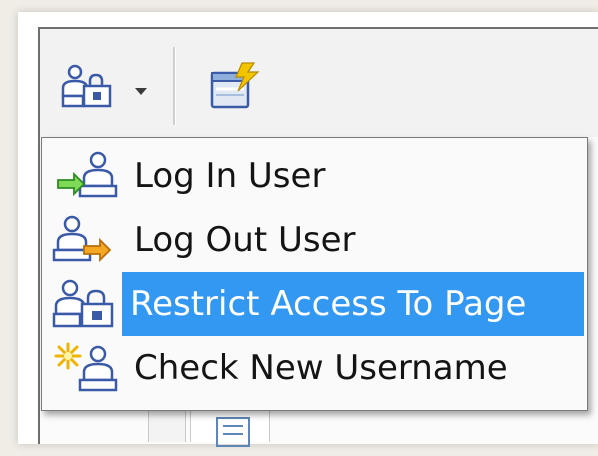 The width and height of the screenshot is (598, 456). What do you see at coordinates (245, 240) in the screenshot?
I see `menu-item-label: Log Out User` at bounding box center [245, 240].